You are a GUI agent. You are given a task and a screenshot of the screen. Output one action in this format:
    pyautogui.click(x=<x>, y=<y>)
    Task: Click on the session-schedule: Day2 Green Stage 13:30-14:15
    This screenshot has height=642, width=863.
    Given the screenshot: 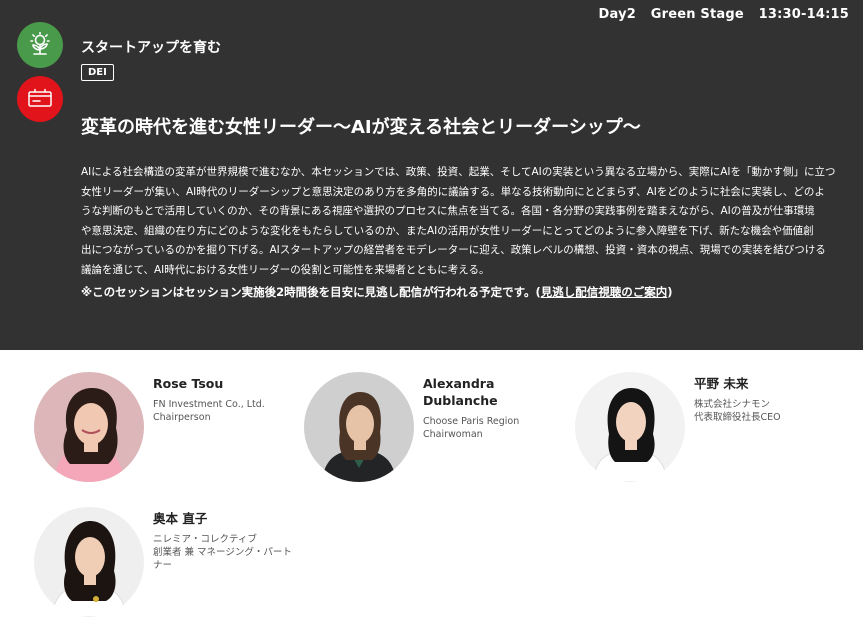 What is the action you would take?
    pyautogui.click(x=724, y=14)
    